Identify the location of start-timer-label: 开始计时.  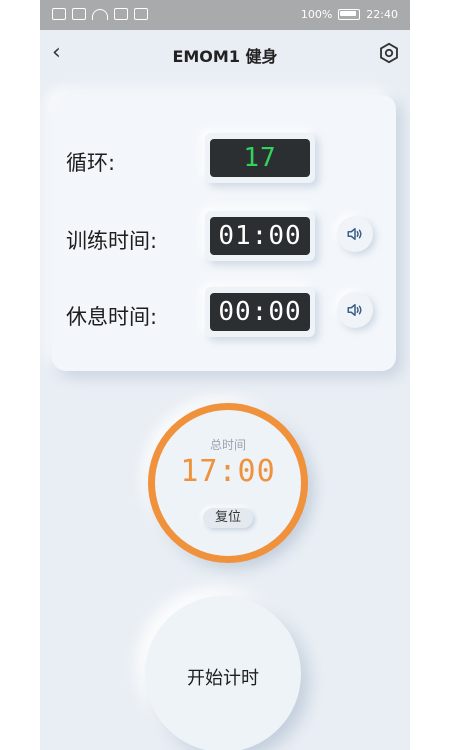
(223, 678).